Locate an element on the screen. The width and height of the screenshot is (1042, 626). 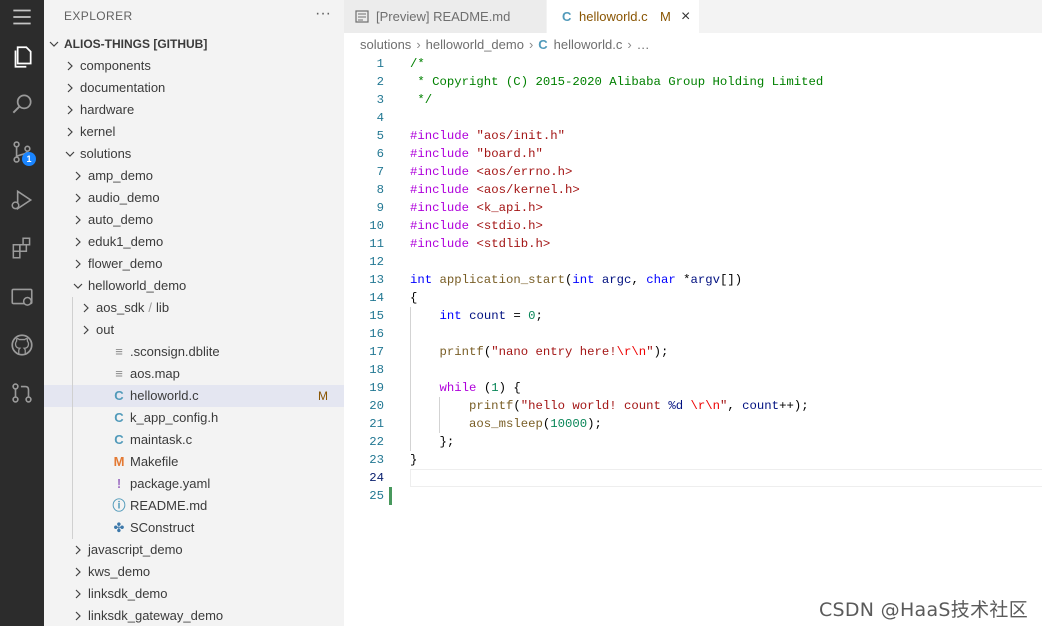
breadcrumb-file: helloworld.c is located at coordinates (588, 45).